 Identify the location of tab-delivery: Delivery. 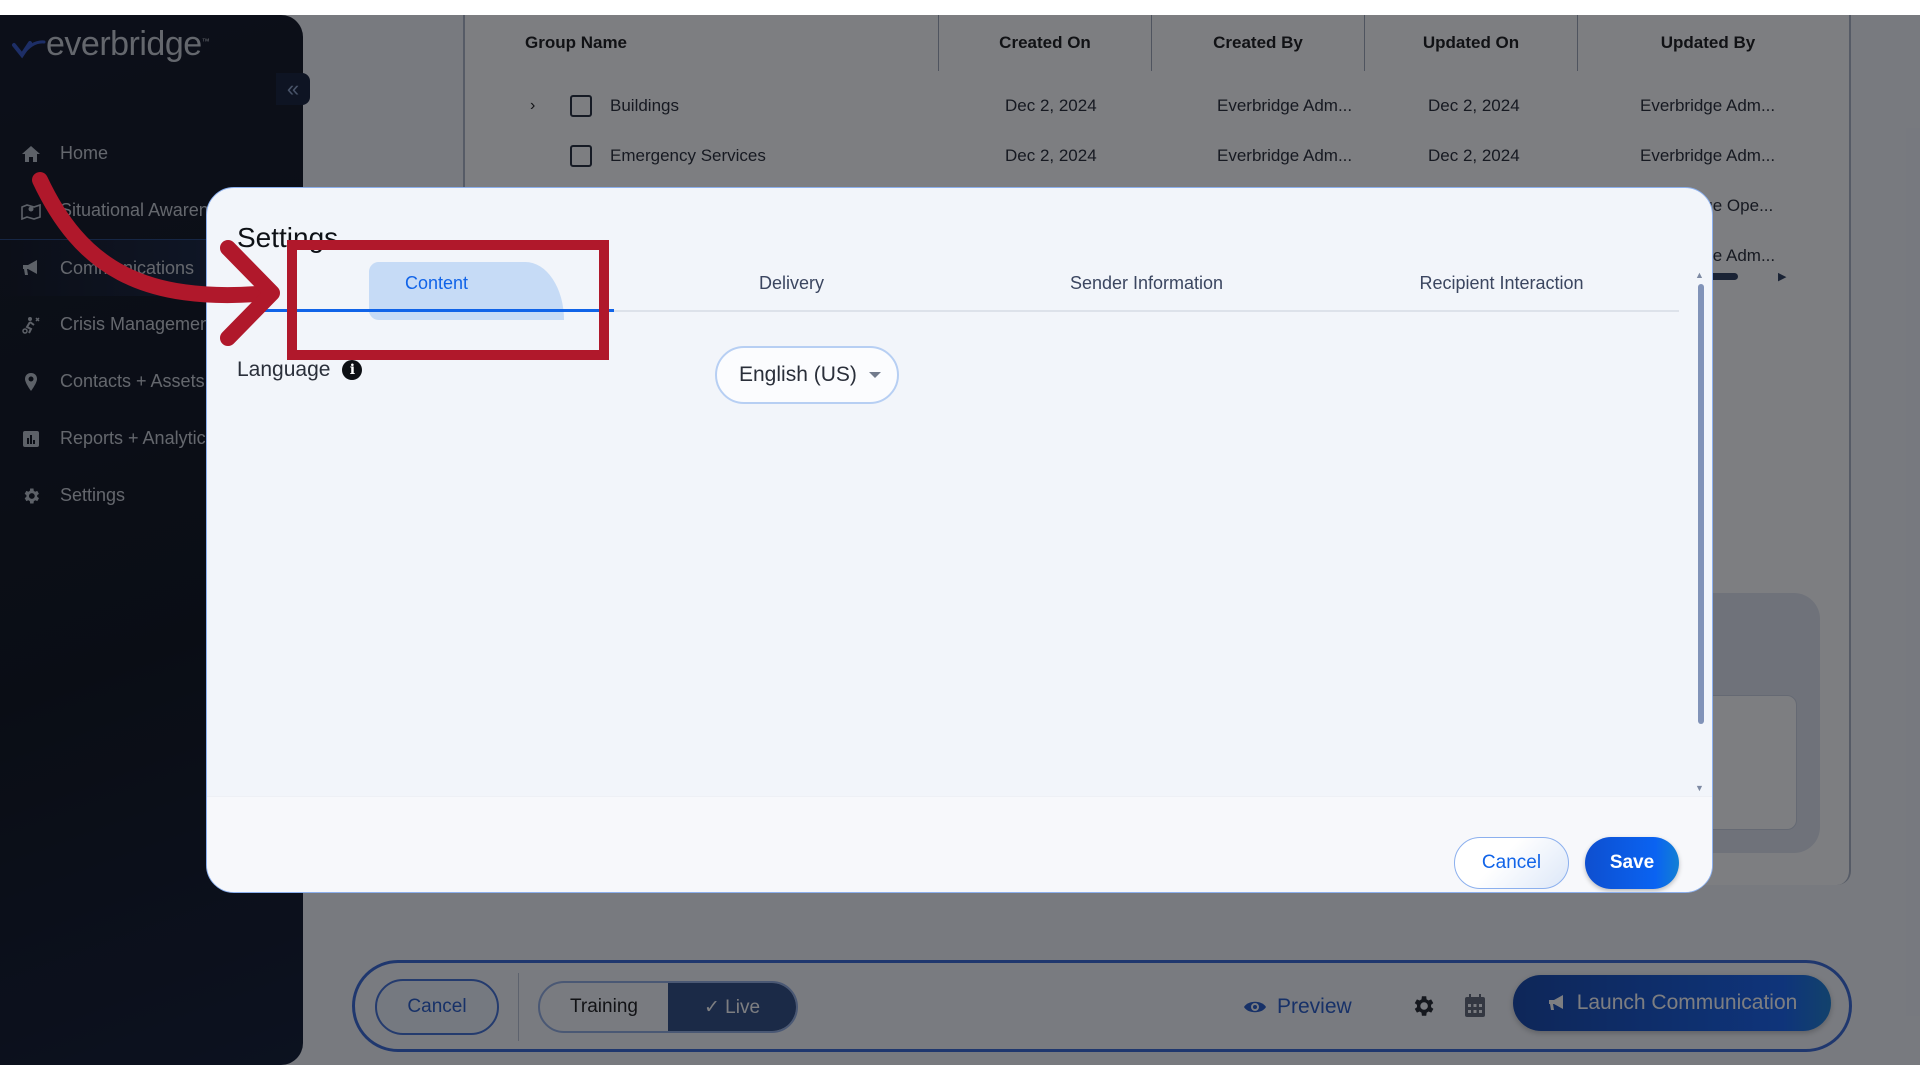
(791, 283).